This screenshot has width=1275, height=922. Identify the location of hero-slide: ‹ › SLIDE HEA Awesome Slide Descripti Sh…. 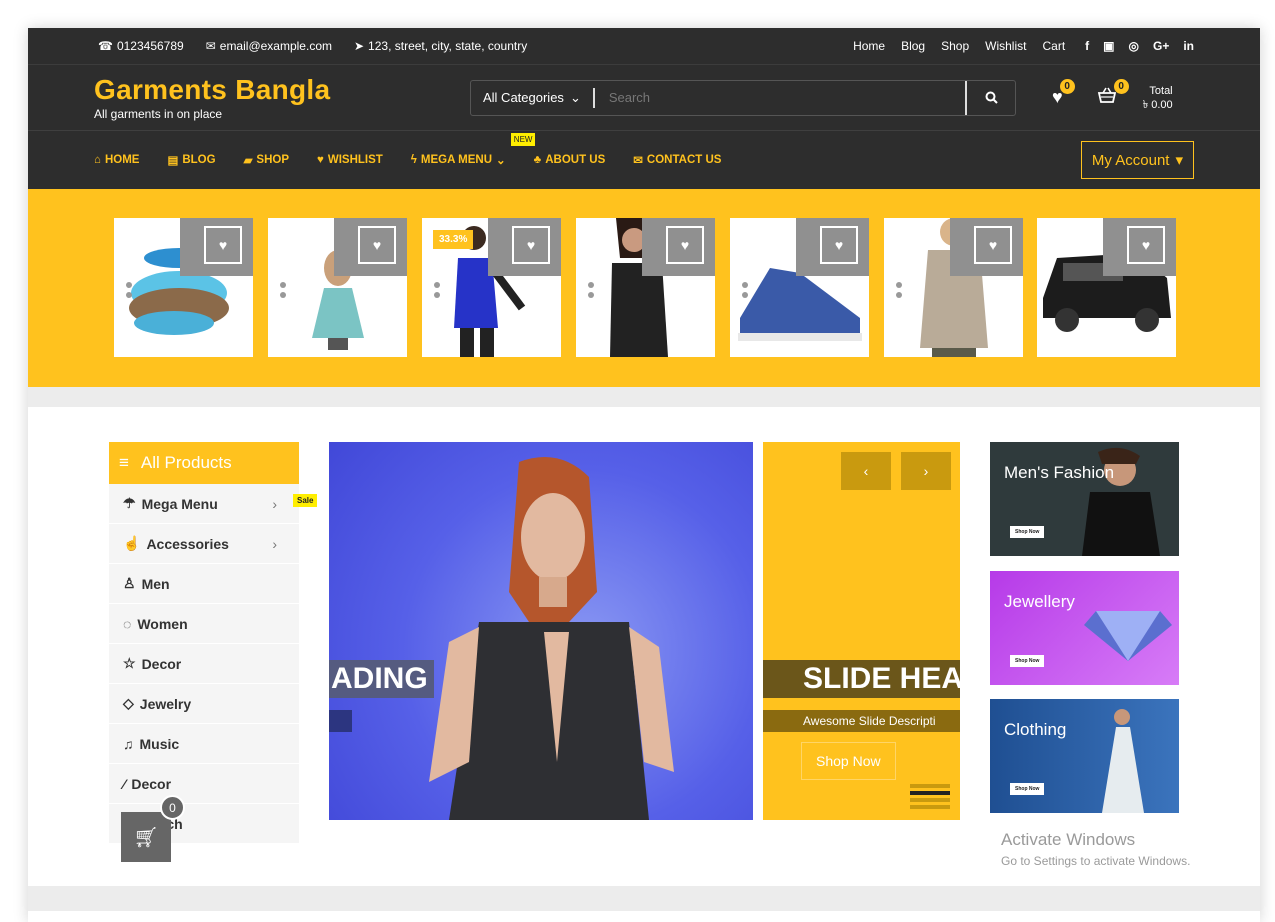
(861, 631).